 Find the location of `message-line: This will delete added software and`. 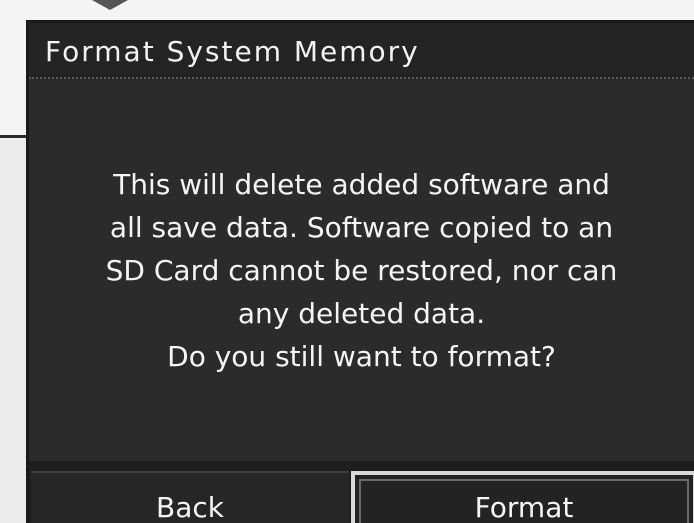

message-line: This will delete added software and is located at coordinates (361, 184).